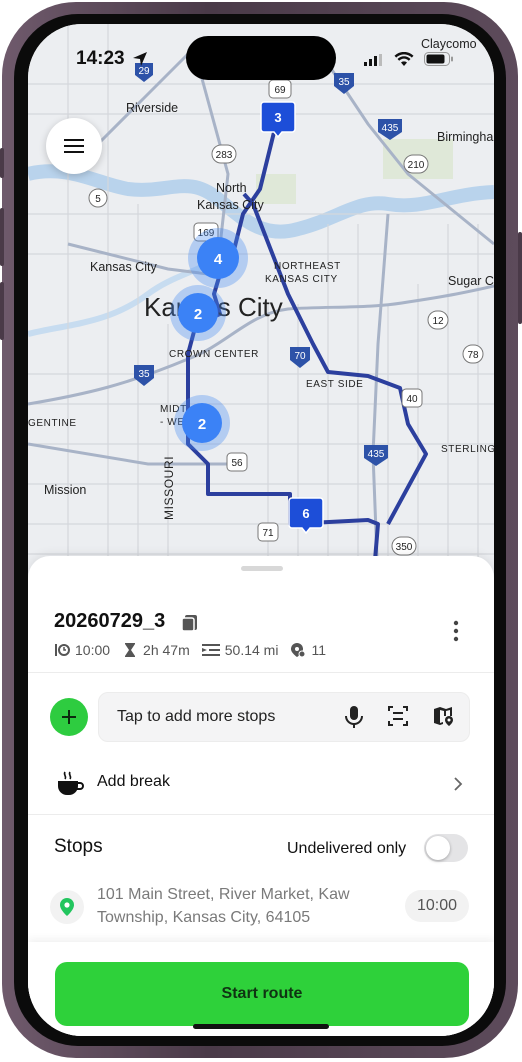 The height and width of the screenshot is (1062, 522). Describe the element at coordinates (262, 994) in the screenshot. I see `start-route-button: Start route` at that location.